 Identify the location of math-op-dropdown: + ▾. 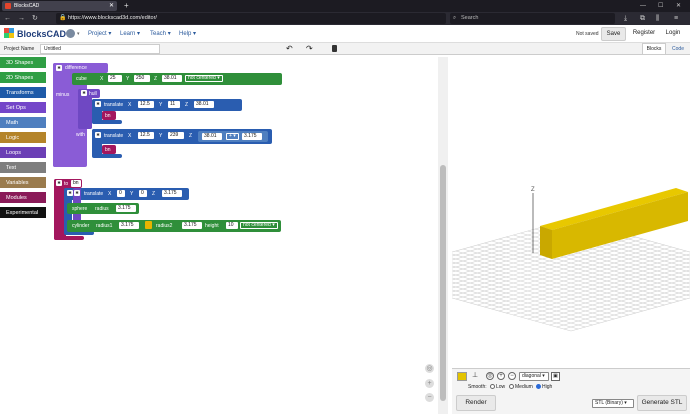
(232, 136).